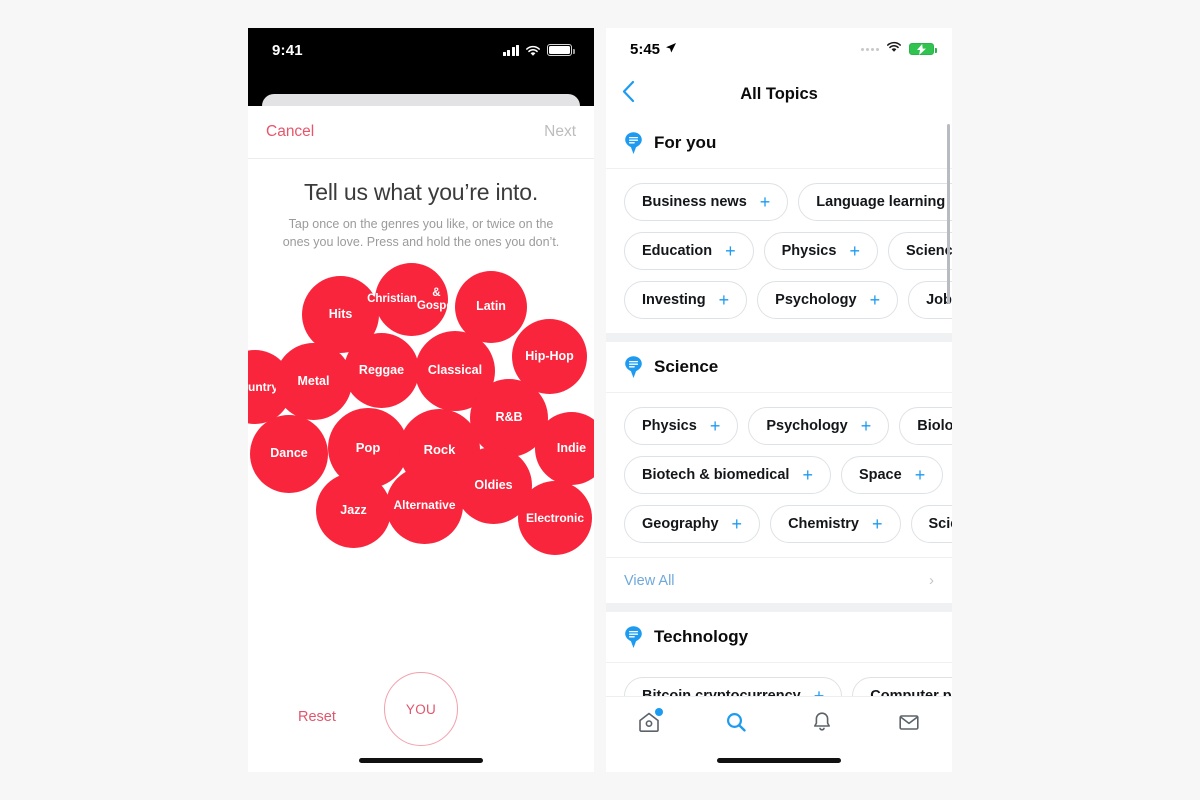  I want to click on genre-bubble: Jazz, so click(353, 511).